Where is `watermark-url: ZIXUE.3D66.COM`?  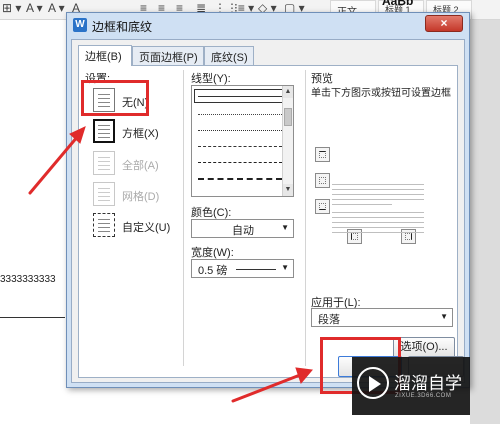 watermark-url: ZIXUE.3D66.COM is located at coordinates (423, 396).